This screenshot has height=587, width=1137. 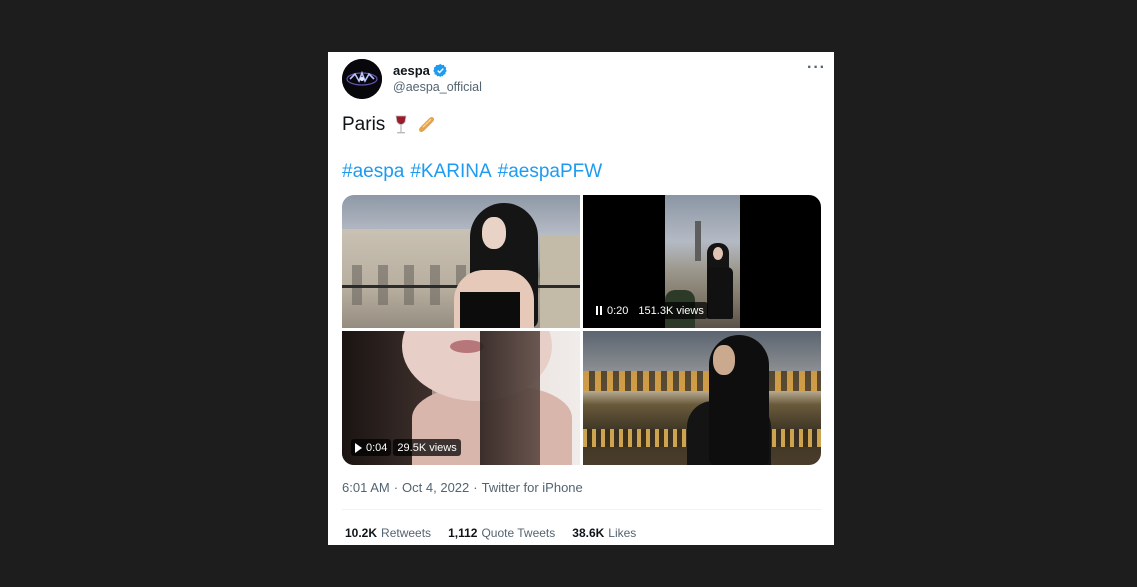 What do you see at coordinates (490, 310) in the screenshot?
I see `photo-subject-dress` at bounding box center [490, 310].